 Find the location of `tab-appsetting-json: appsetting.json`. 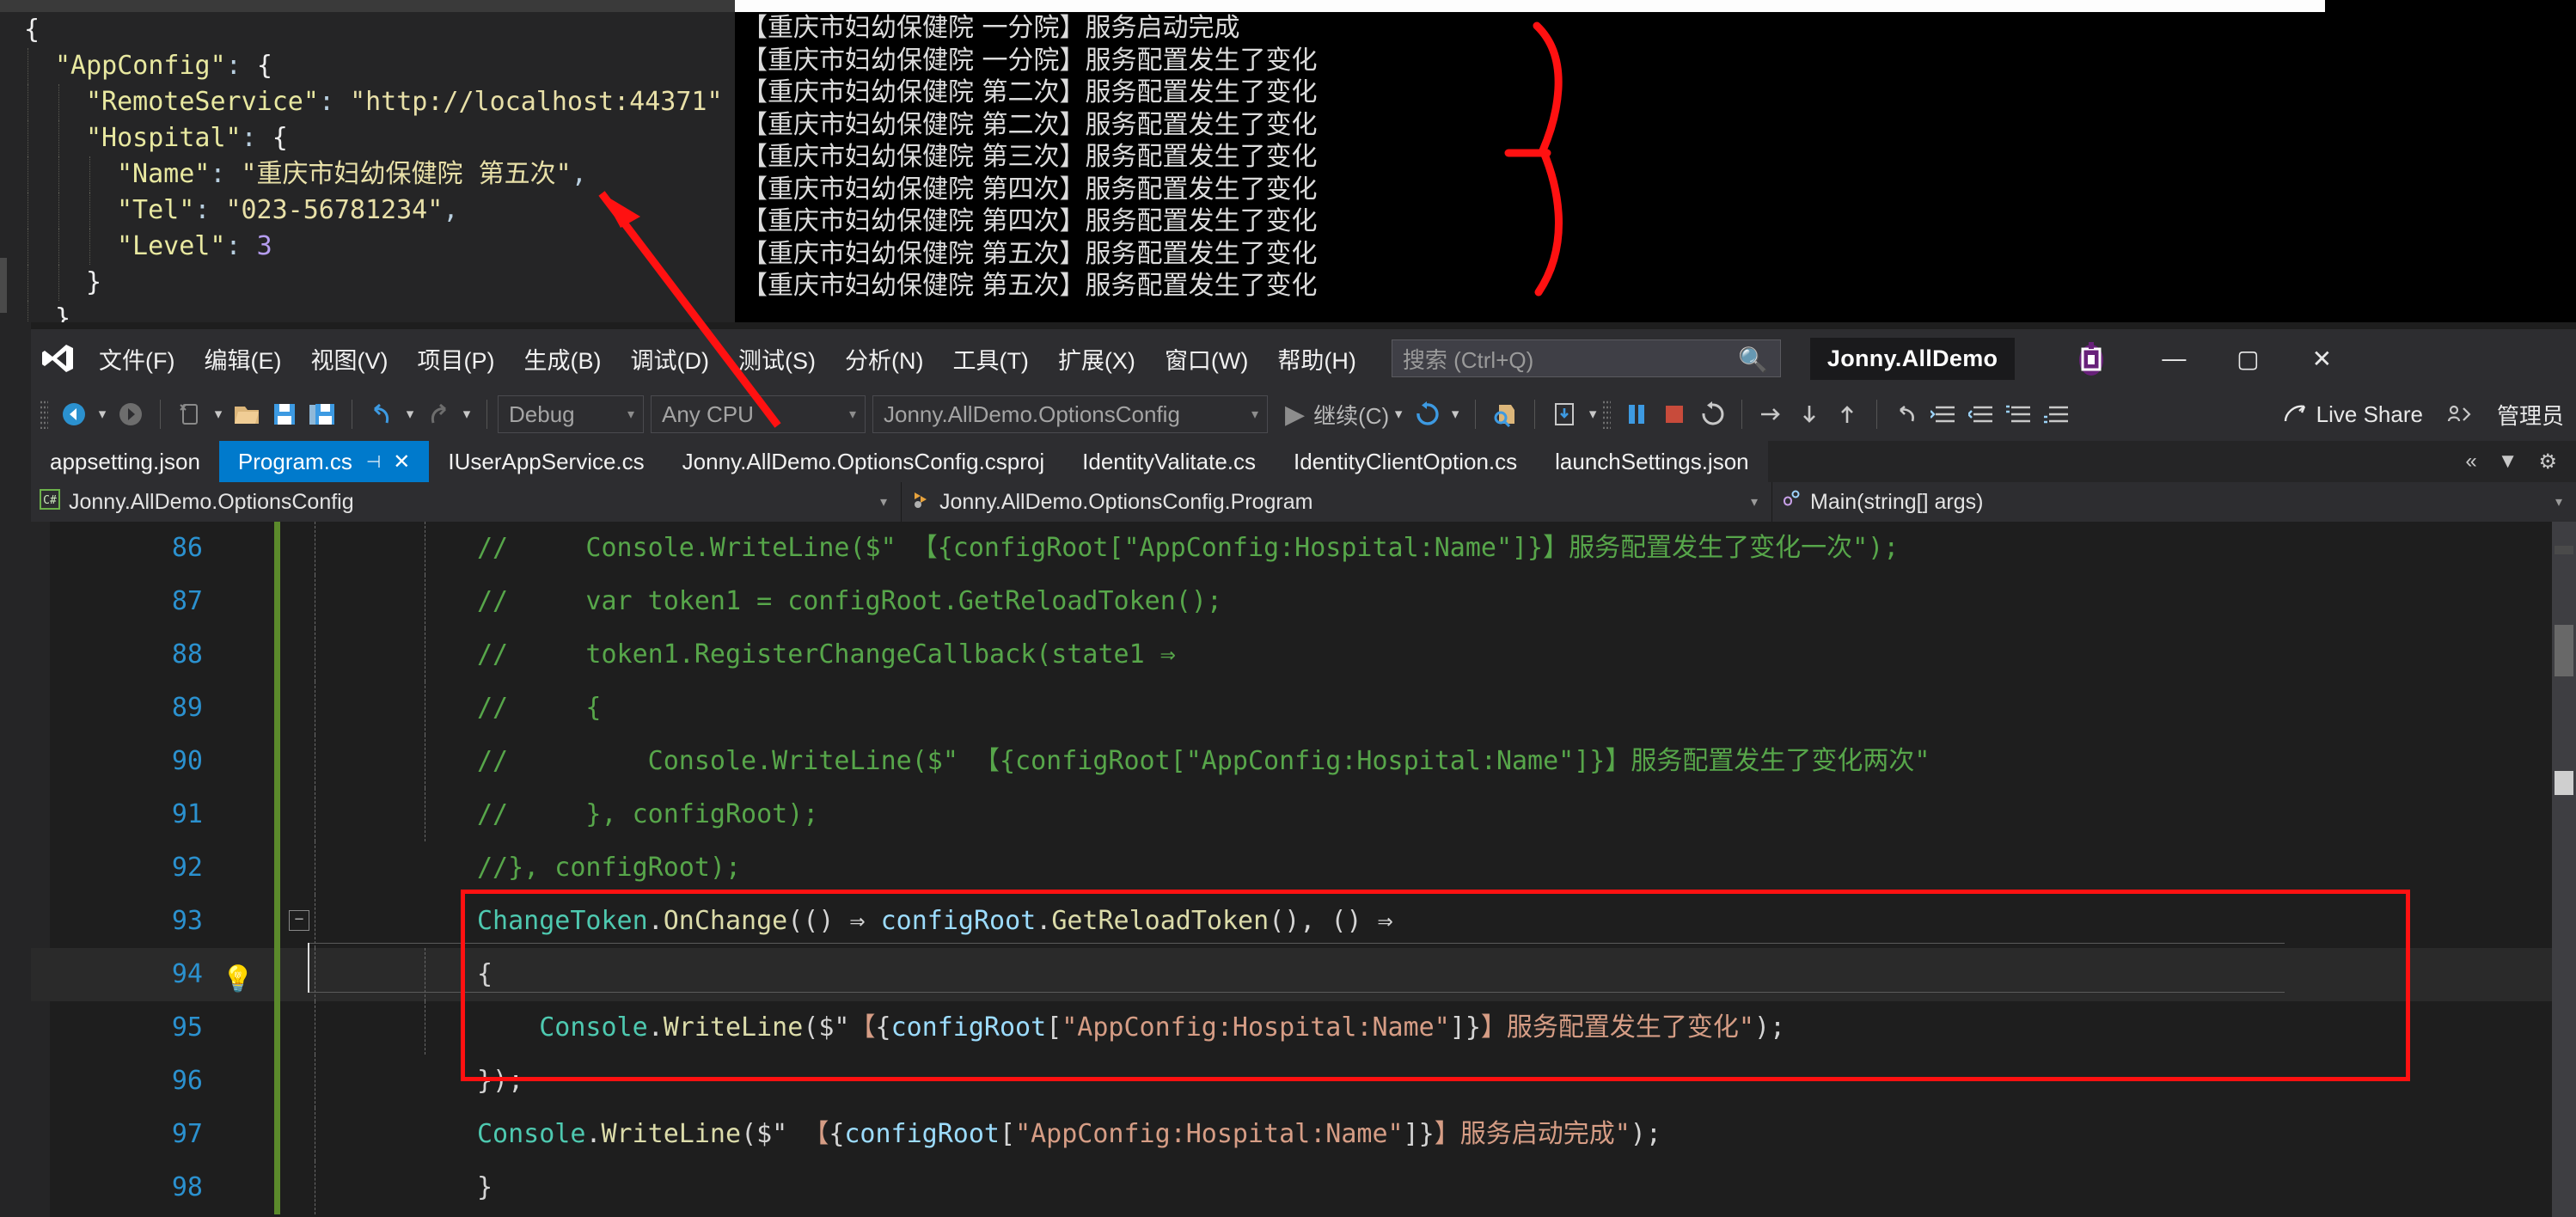

tab-appsetting-json: appsetting.json is located at coordinates (125, 461).